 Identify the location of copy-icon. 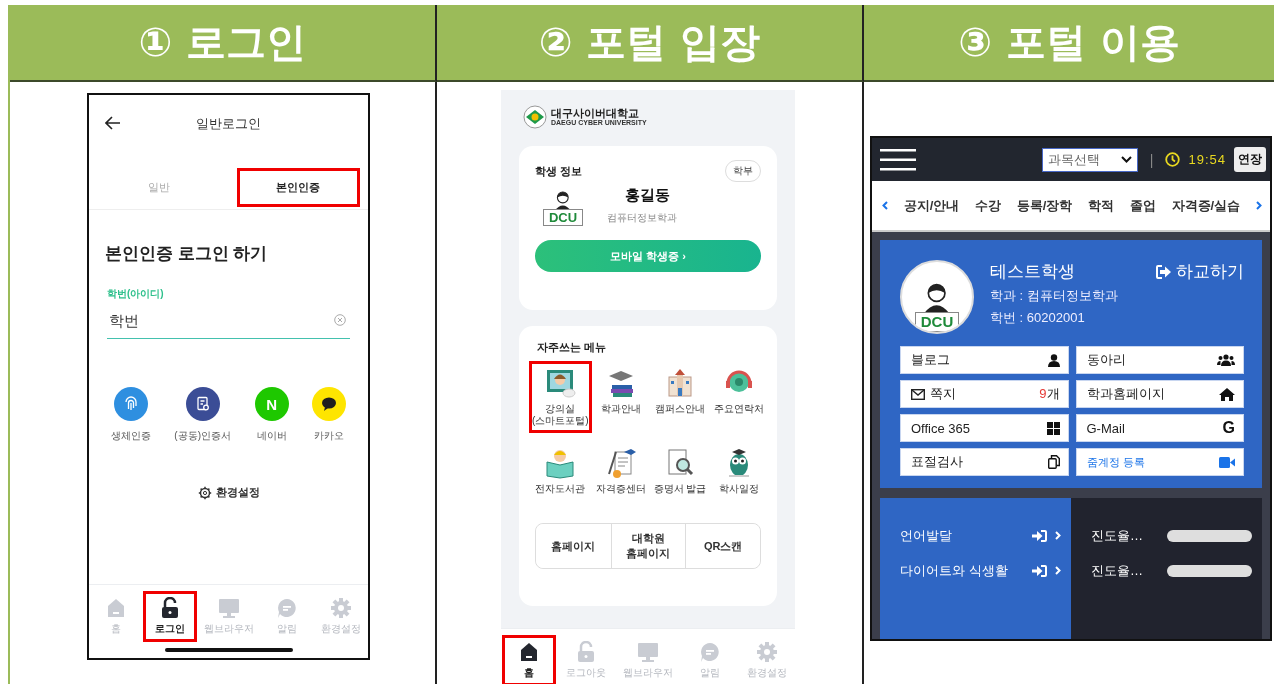
(1053, 462).